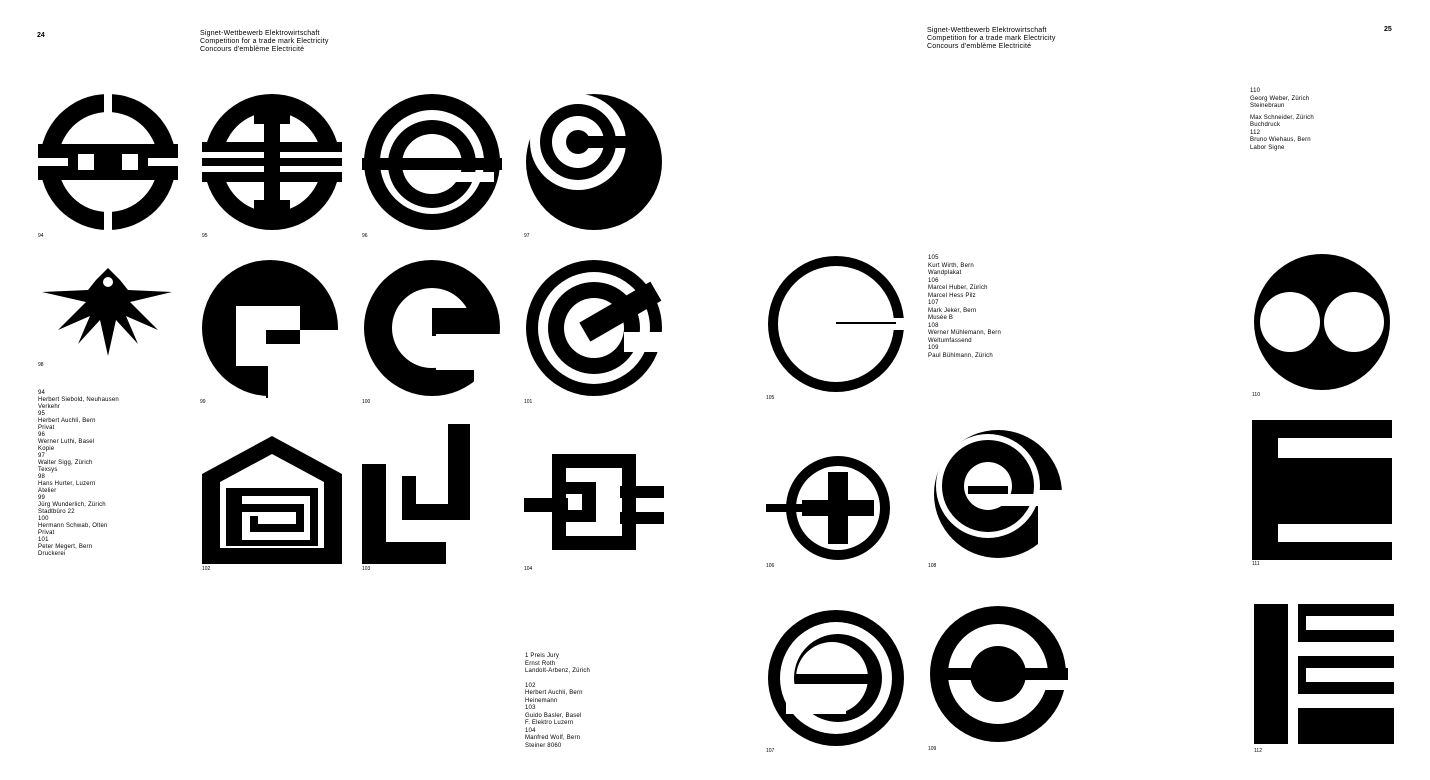 Image resolution: width=1430 pixels, height=780 pixels. What do you see at coordinates (42, 456) in the screenshot?
I see `credit-line: 97` at bounding box center [42, 456].